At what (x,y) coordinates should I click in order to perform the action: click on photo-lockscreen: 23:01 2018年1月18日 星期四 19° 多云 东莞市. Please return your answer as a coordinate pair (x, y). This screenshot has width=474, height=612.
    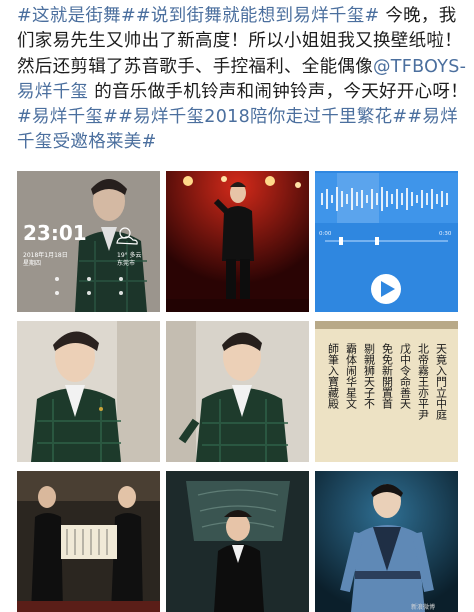
    Looking at the image, I should click on (88, 241).